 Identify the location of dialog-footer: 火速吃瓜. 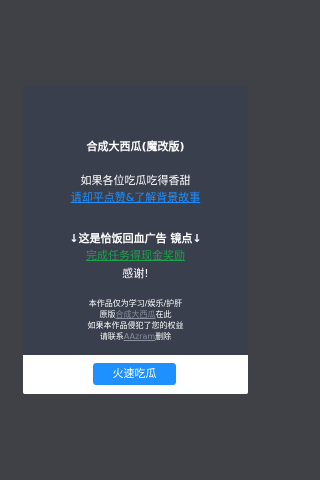
(135, 374).